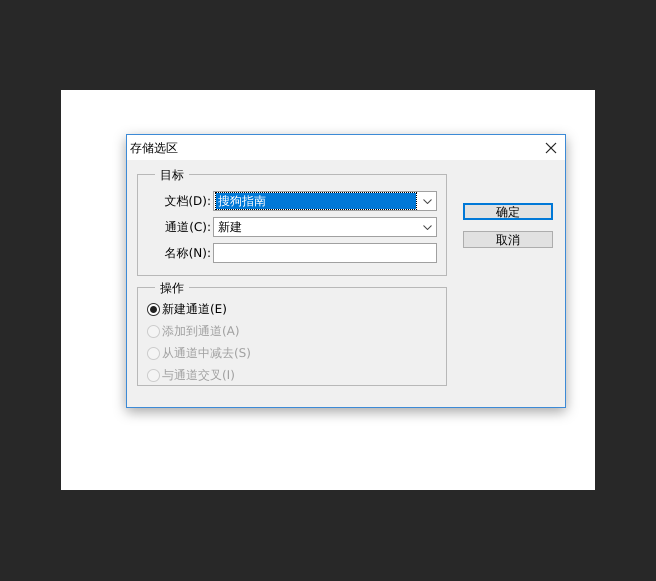 The image size is (656, 581). Describe the element at coordinates (325, 253) in the screenshot. I see `input-field` at that location.